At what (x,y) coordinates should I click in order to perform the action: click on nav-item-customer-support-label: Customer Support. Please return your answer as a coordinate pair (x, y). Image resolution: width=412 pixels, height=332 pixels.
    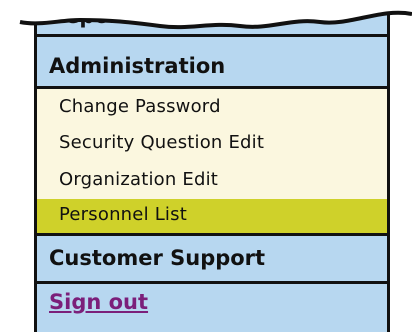
    Looking at the image, I should click on (157, 258).